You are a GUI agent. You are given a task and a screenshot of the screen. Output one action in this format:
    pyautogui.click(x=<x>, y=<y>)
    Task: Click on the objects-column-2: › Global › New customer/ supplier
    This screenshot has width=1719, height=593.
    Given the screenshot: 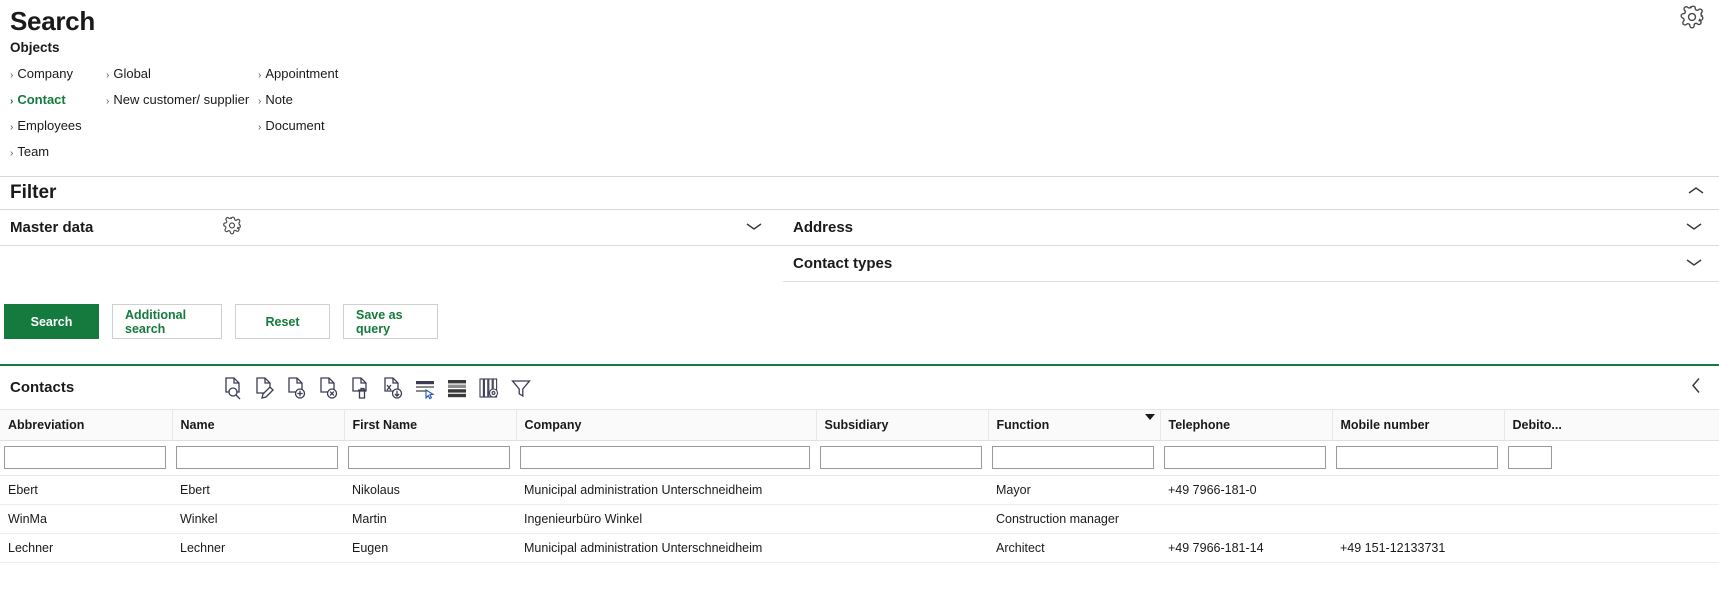 What is the action you would take?
    pyautogui.click(x=182, y=114)
    